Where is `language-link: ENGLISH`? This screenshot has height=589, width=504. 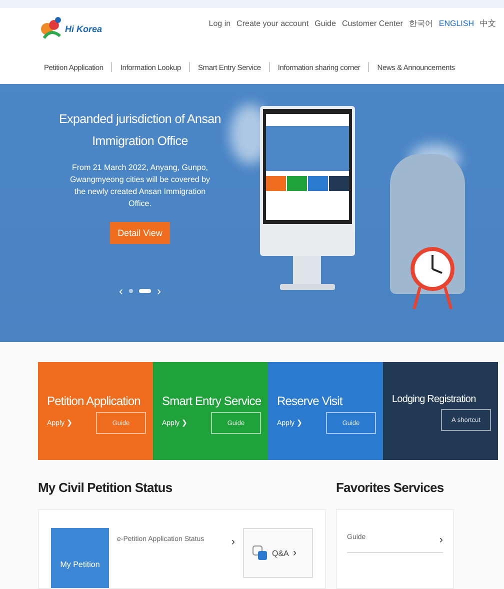
language-link: ENGLISH is located at coordinates (456, 23).